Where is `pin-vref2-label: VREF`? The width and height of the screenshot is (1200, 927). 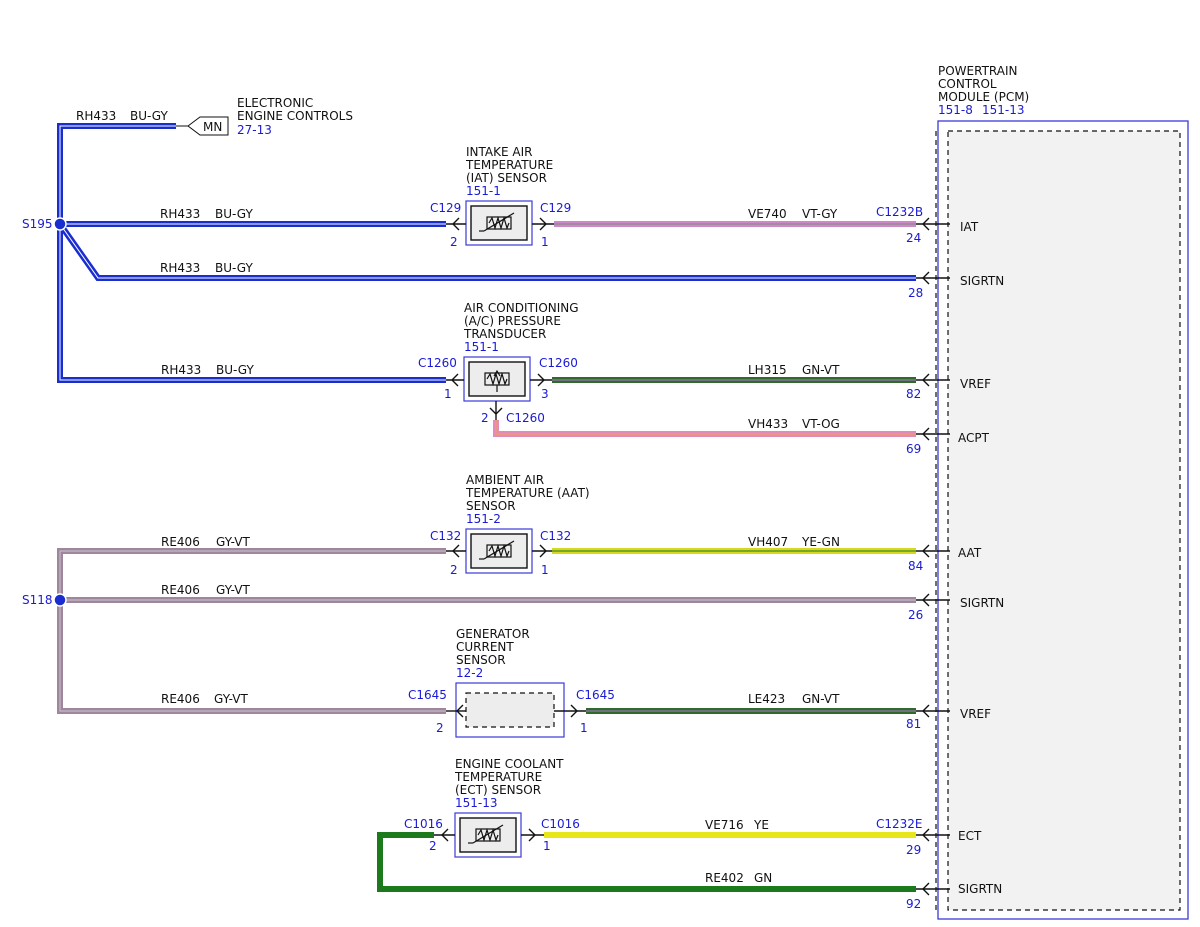
pin-vref2-label: VREF is located at coordinates (975, 714).